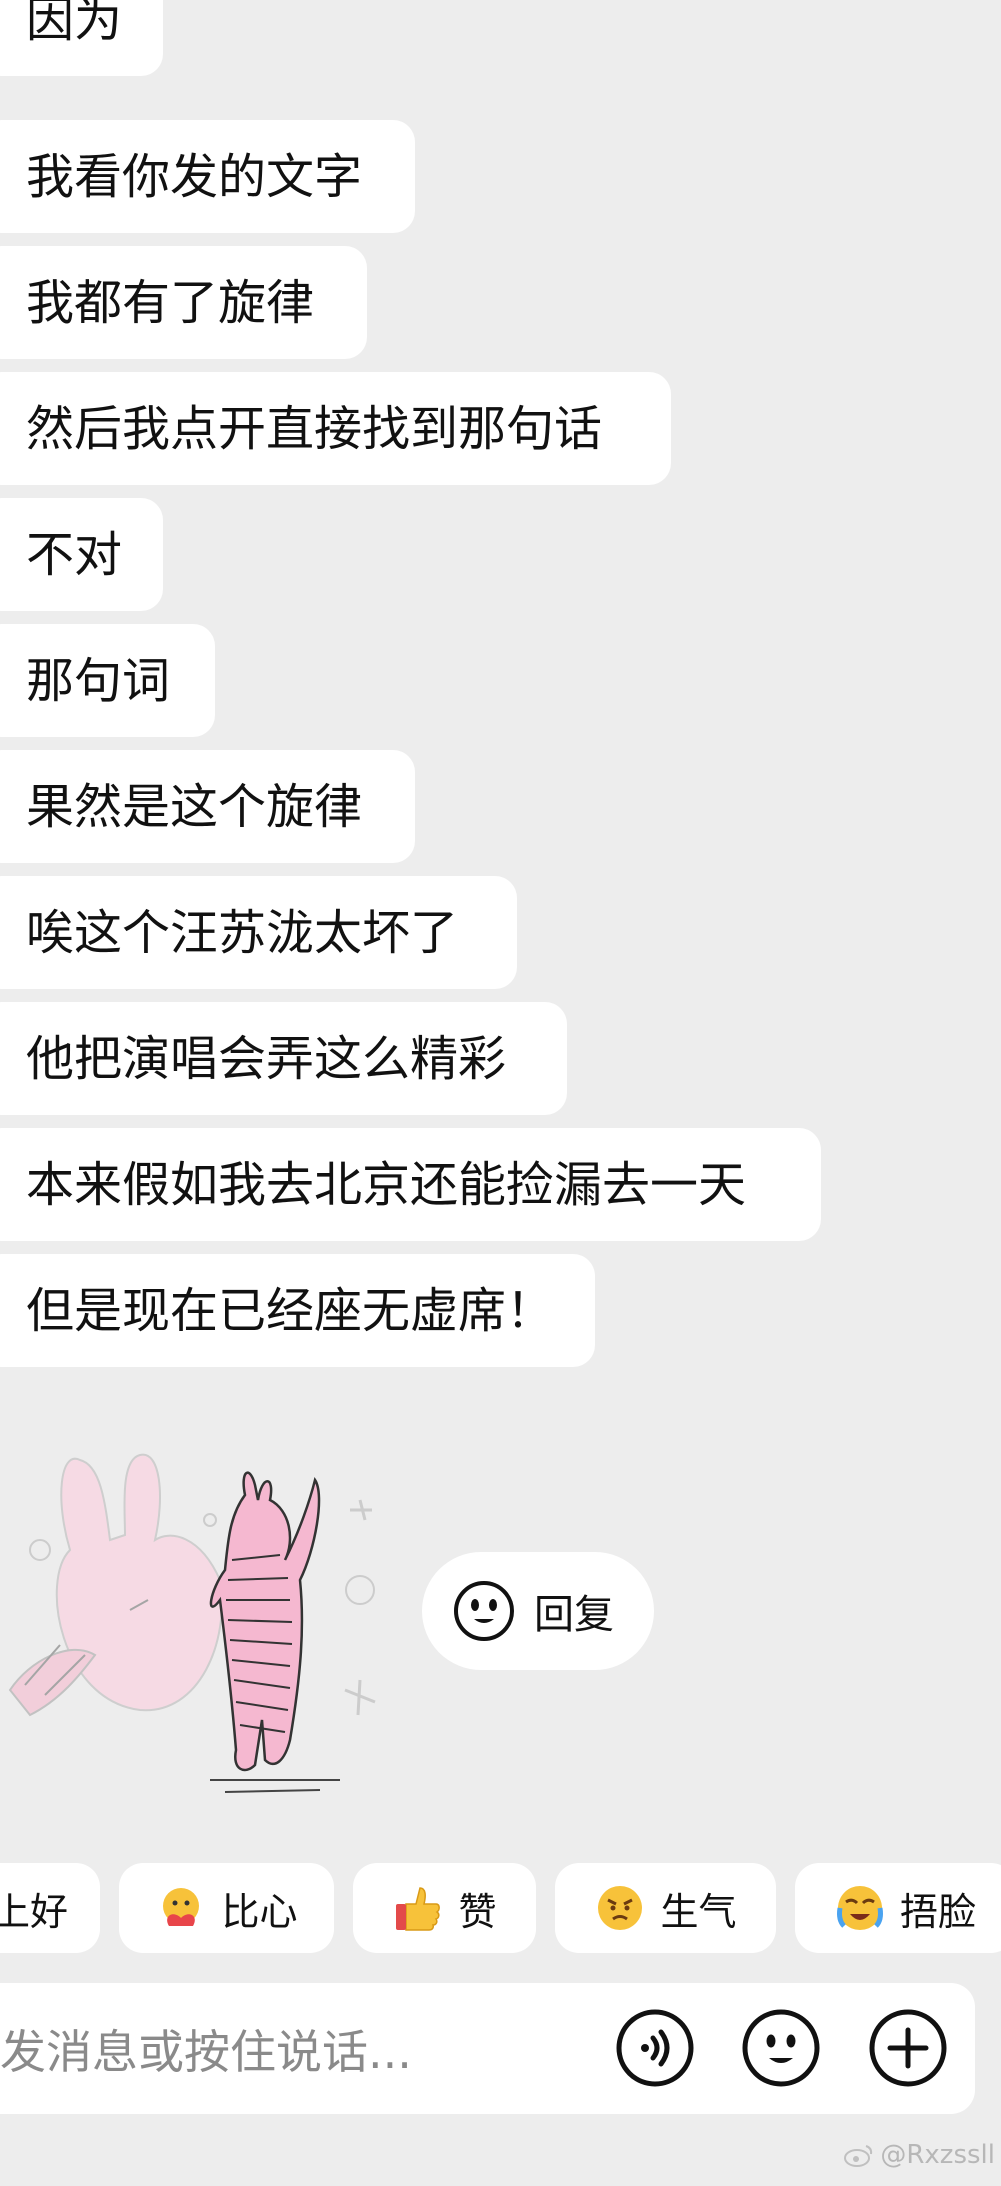 The image size is (1001, 2186). I want to click on message-text: 我看你发的文字, so click(194, 176).